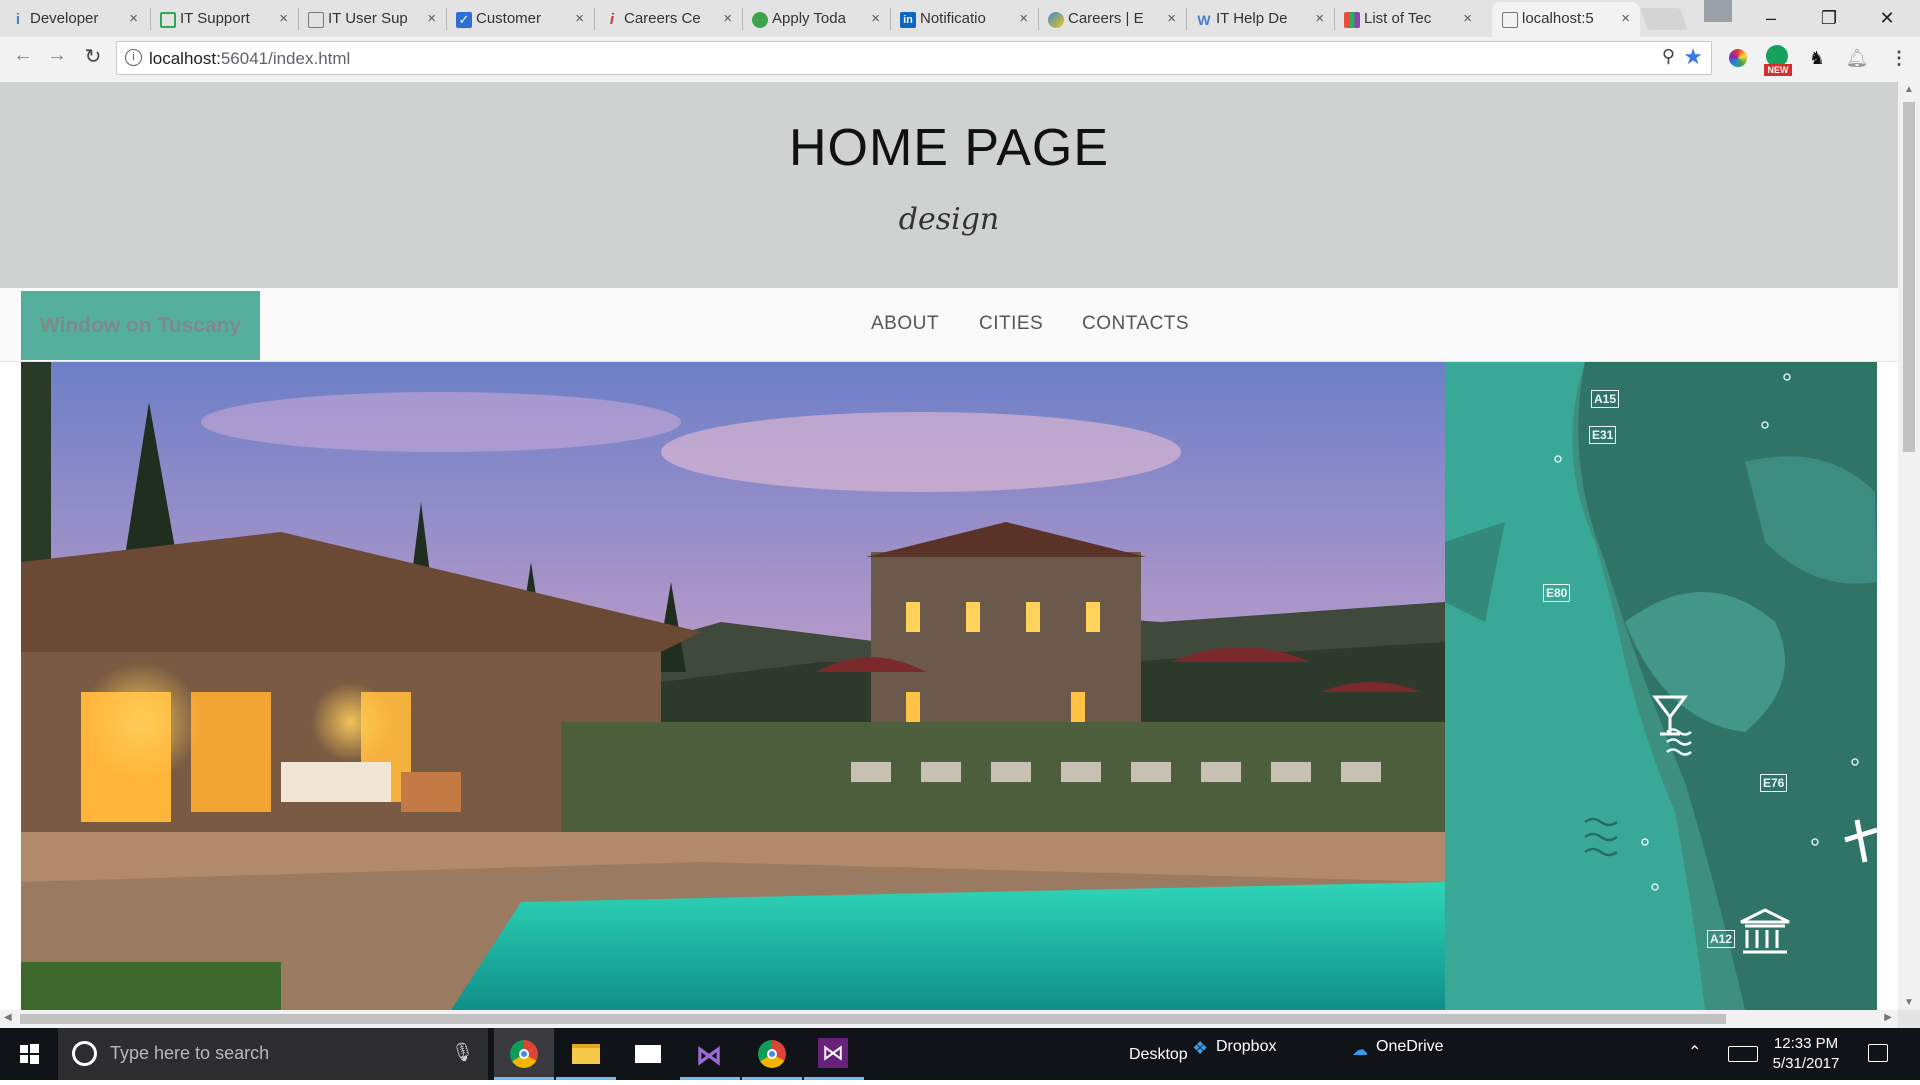  What do you see at coordinates (93, 56) in the screenshot?
I see `reload-icon: ↻` at bounding box center [93, 56].